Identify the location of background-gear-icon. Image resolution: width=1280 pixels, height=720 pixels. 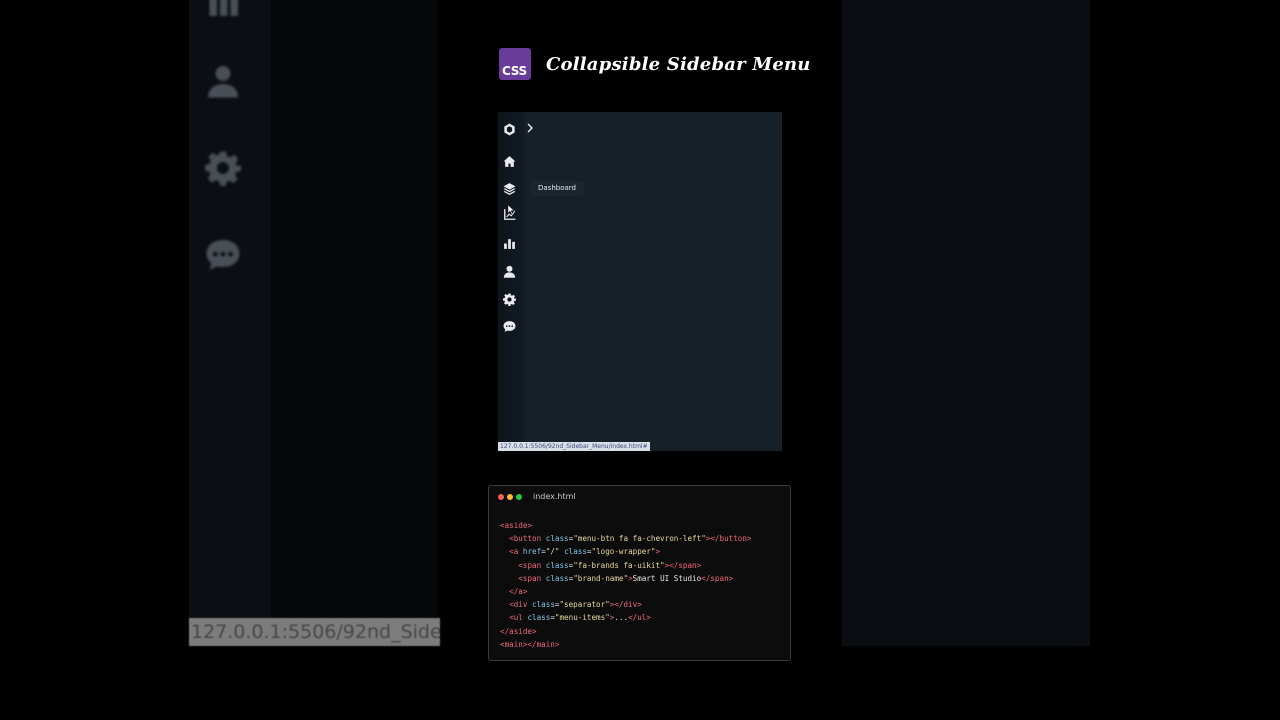
(223, 168).